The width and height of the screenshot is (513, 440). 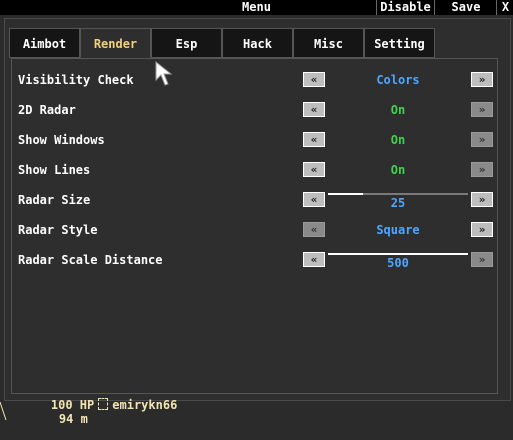 What do you see at coordinates (398, 263) in the screenshot?
I see `setting-value: 500` at bounding box center [398, 263].